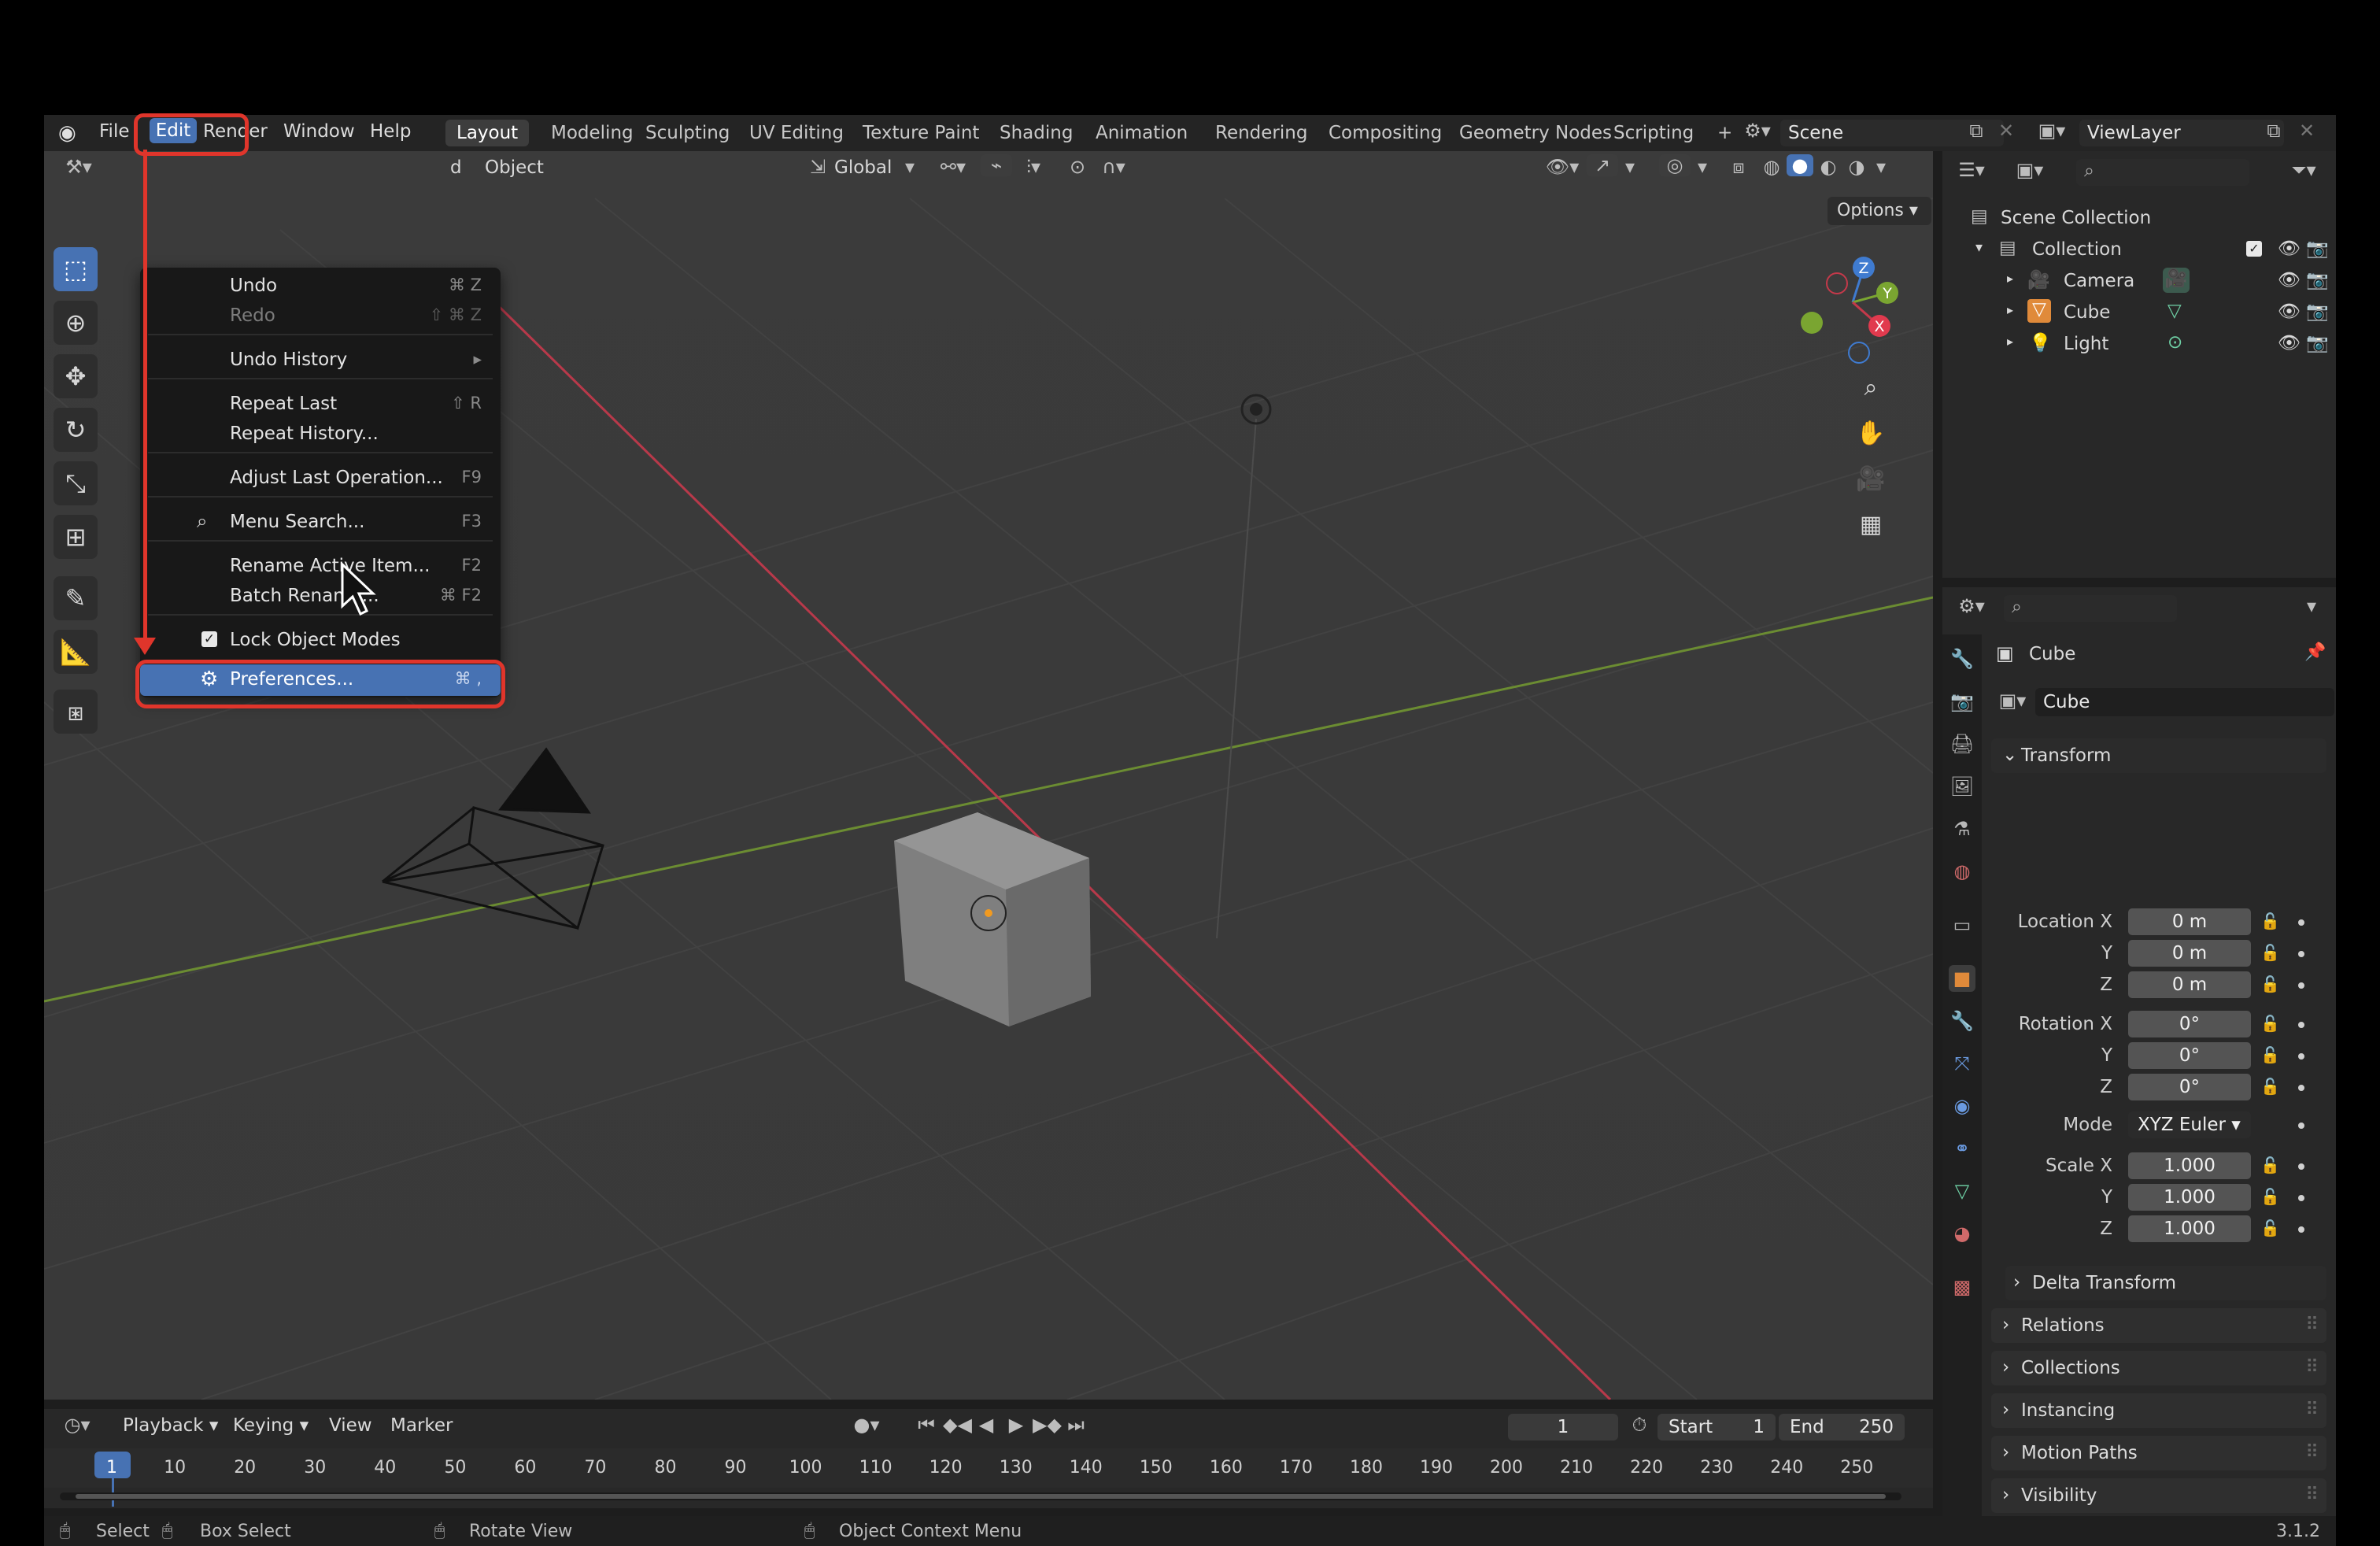 The height and width of the screenshot is (1546, 2380). What do you see at coordinates (592, 133) in the screenshot?
I see `tab-modeling: Modeling` at bounding box center [592, 133].